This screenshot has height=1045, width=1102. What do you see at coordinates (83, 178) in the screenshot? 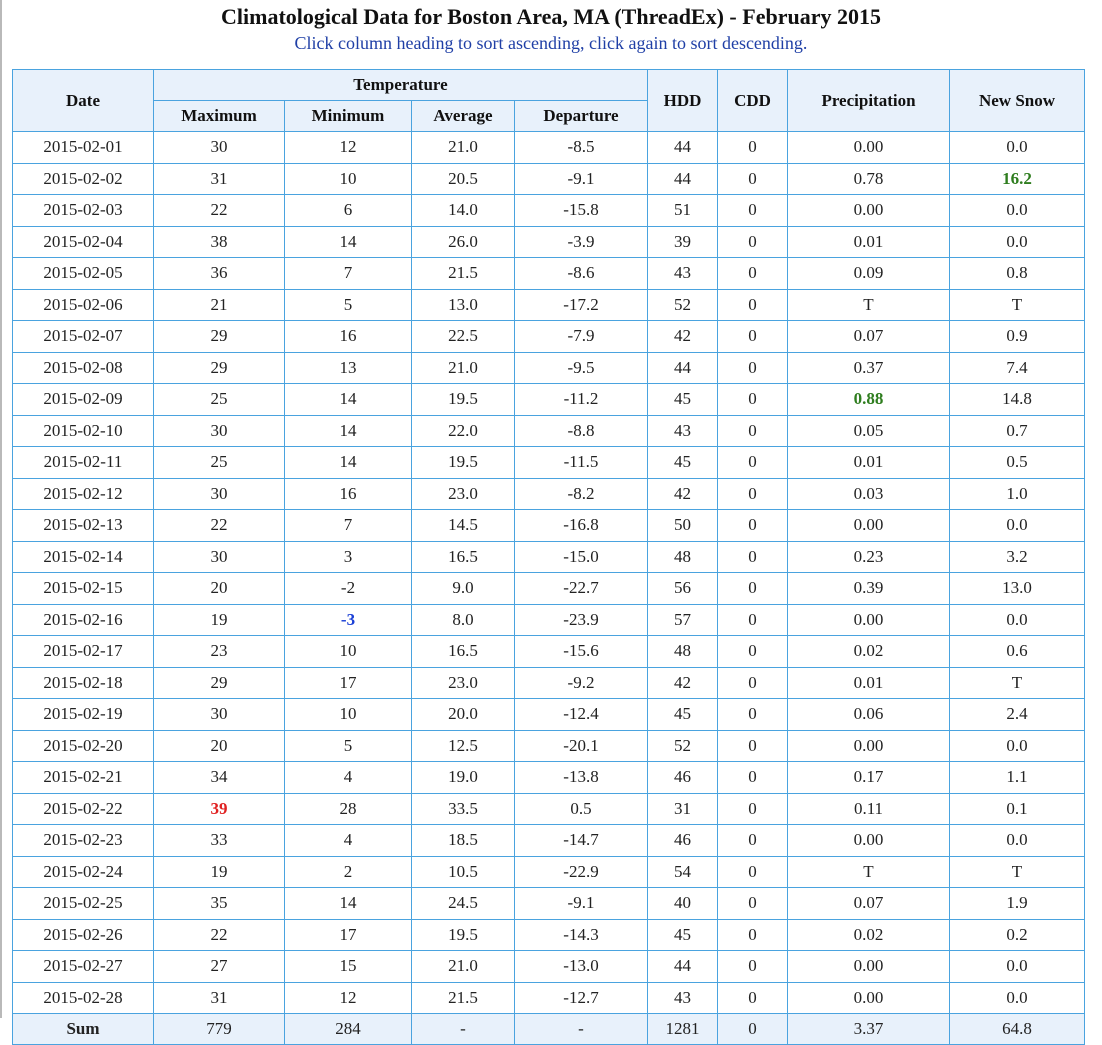
I see `cell-date: 2015-02-02` at bounding box center [83, 178].